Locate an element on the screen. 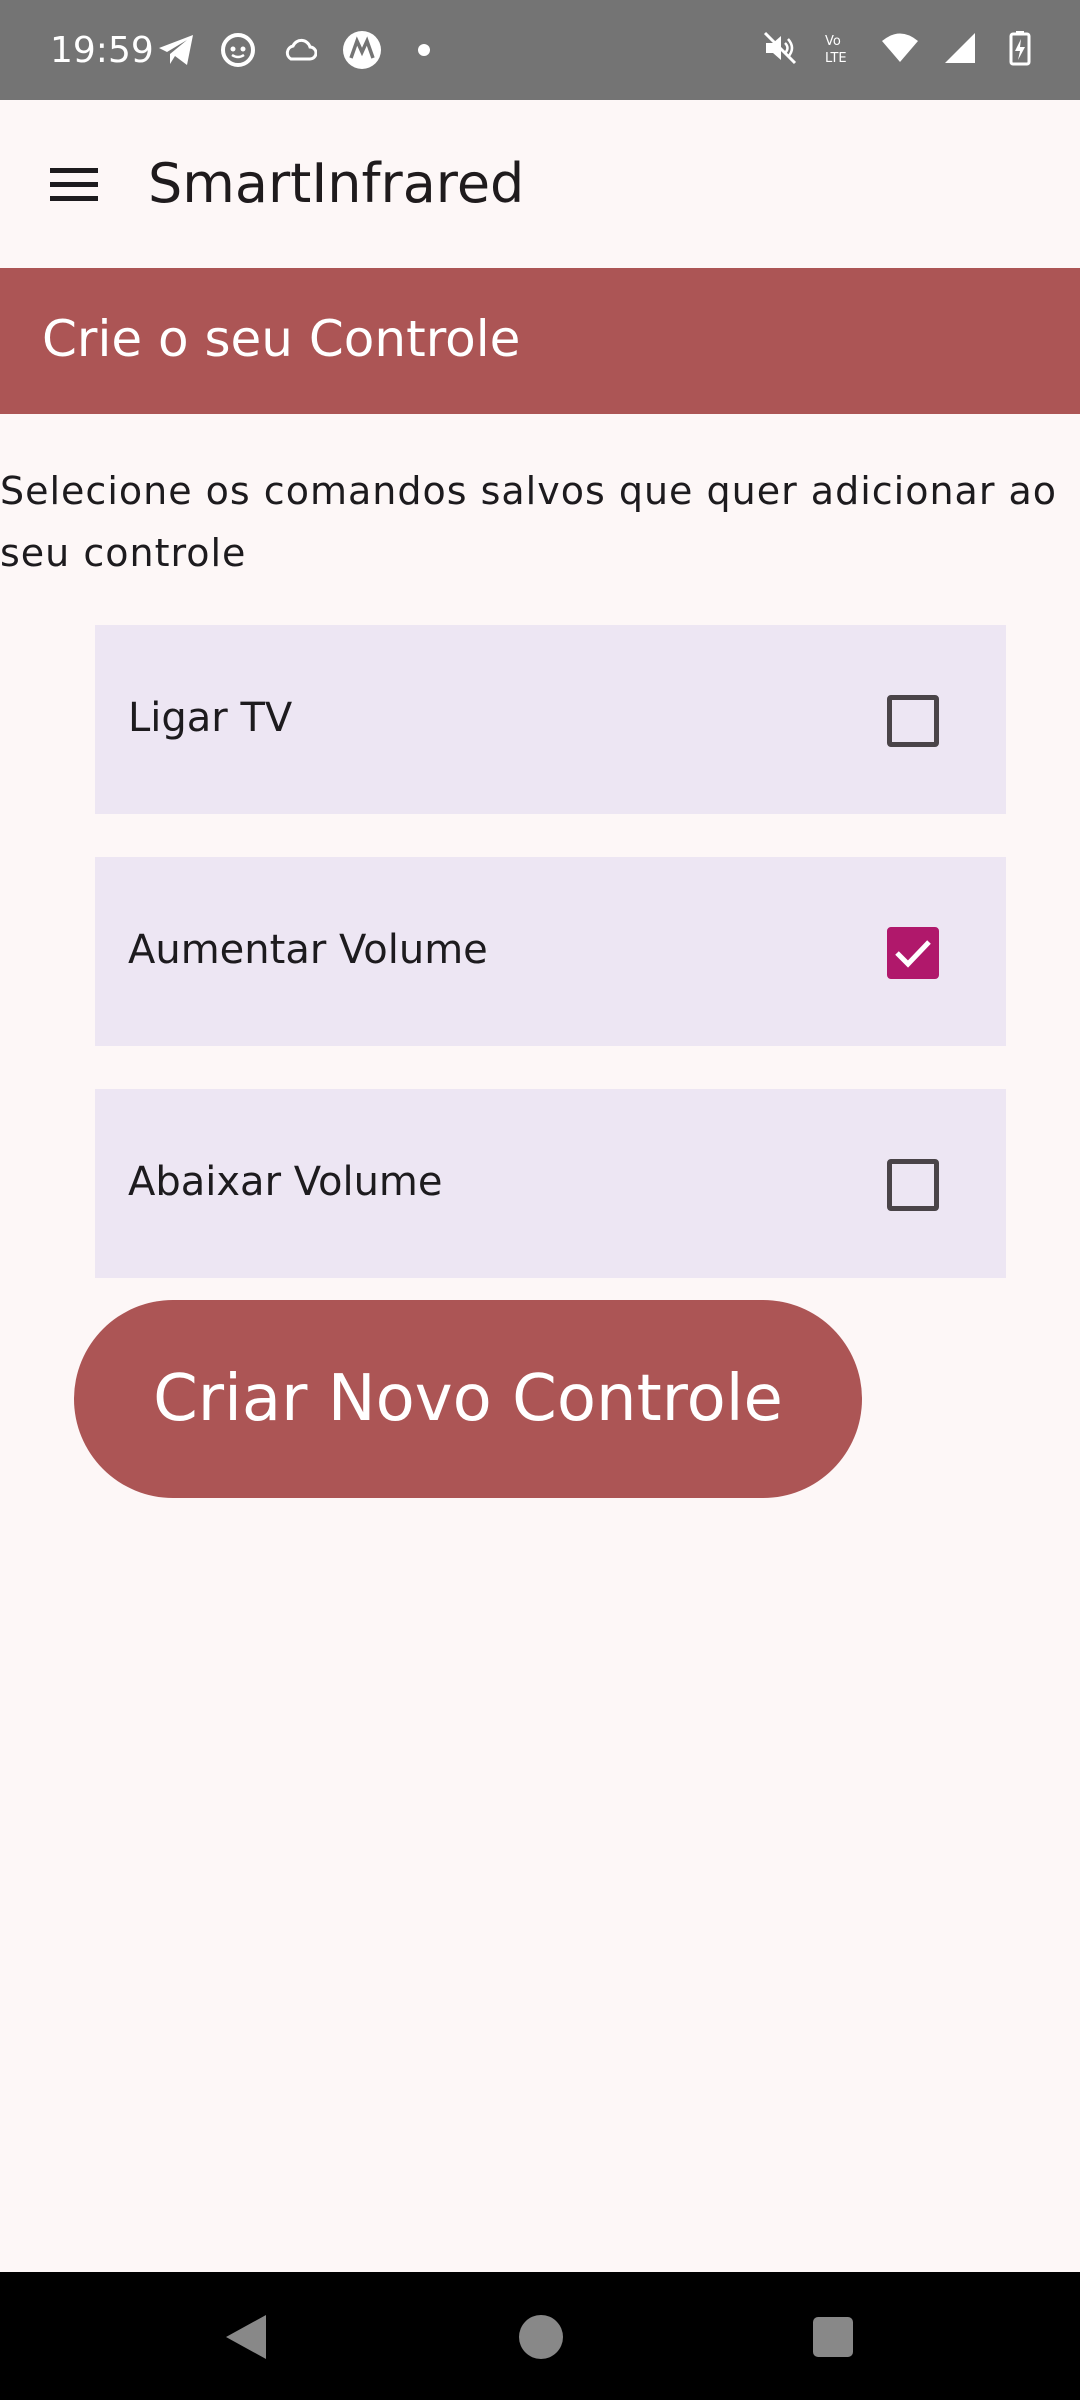 The height and width of the screenshot is (2400, 1080). section-header-title: Crie o seu Controle is located at coordinates (281, 339).